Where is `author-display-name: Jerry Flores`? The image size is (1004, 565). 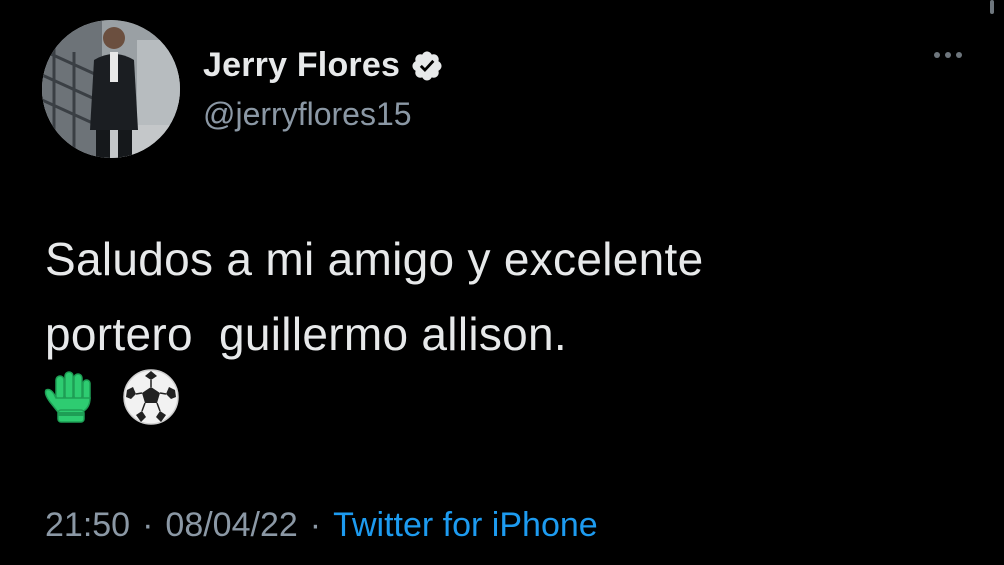
author-display-name: Jerry Flores is located at coordinates (301, 65).